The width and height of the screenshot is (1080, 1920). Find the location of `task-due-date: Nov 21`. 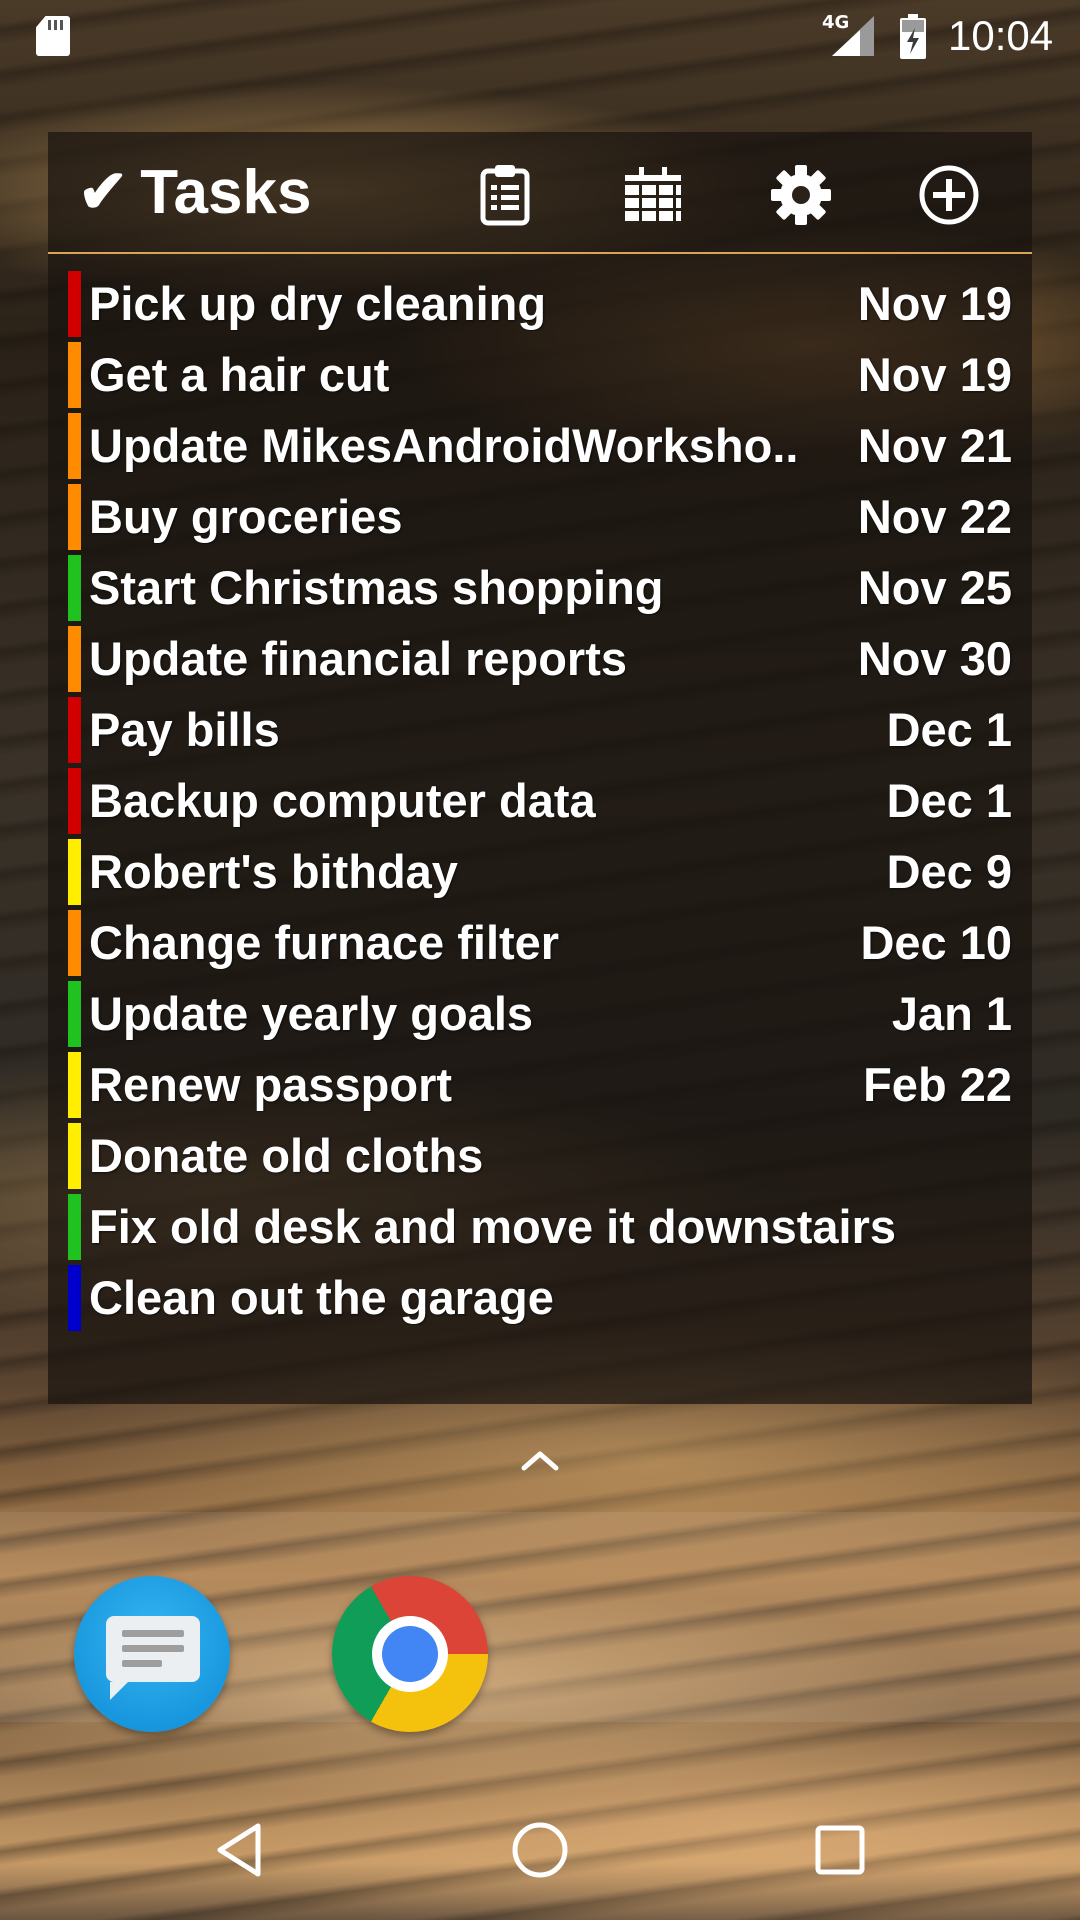

task-due-date: Nov 21 is located at coordinates (934, 445).